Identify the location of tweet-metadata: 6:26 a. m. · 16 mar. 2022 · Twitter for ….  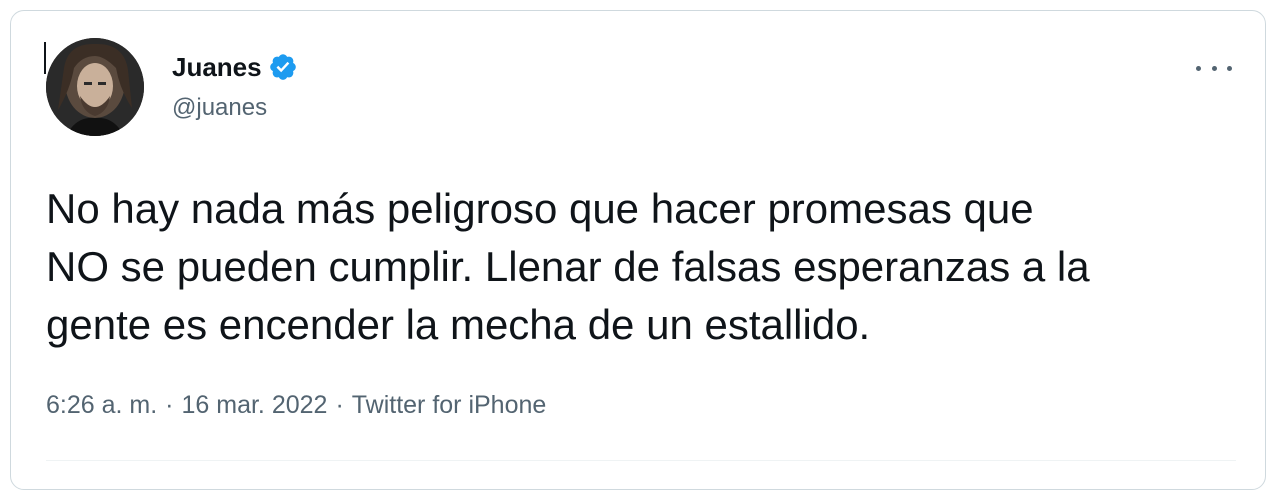
(296, 405).